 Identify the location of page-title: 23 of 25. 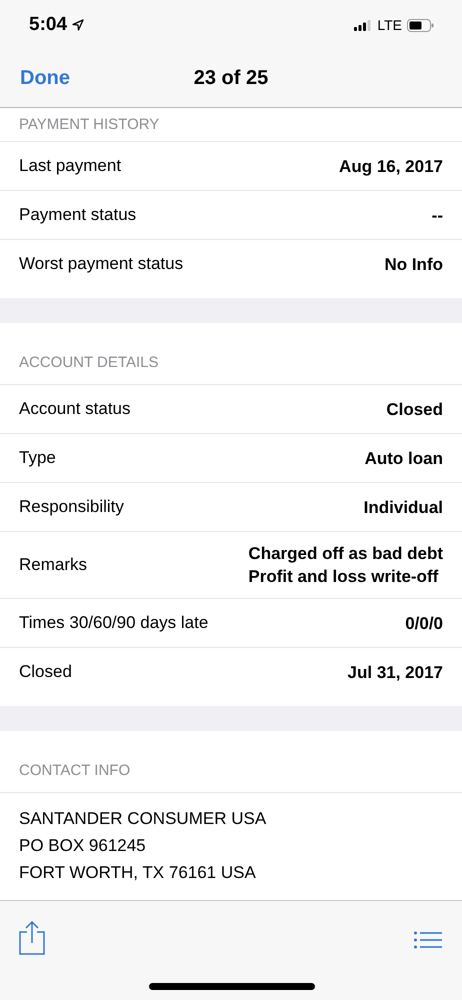
(231, 78).